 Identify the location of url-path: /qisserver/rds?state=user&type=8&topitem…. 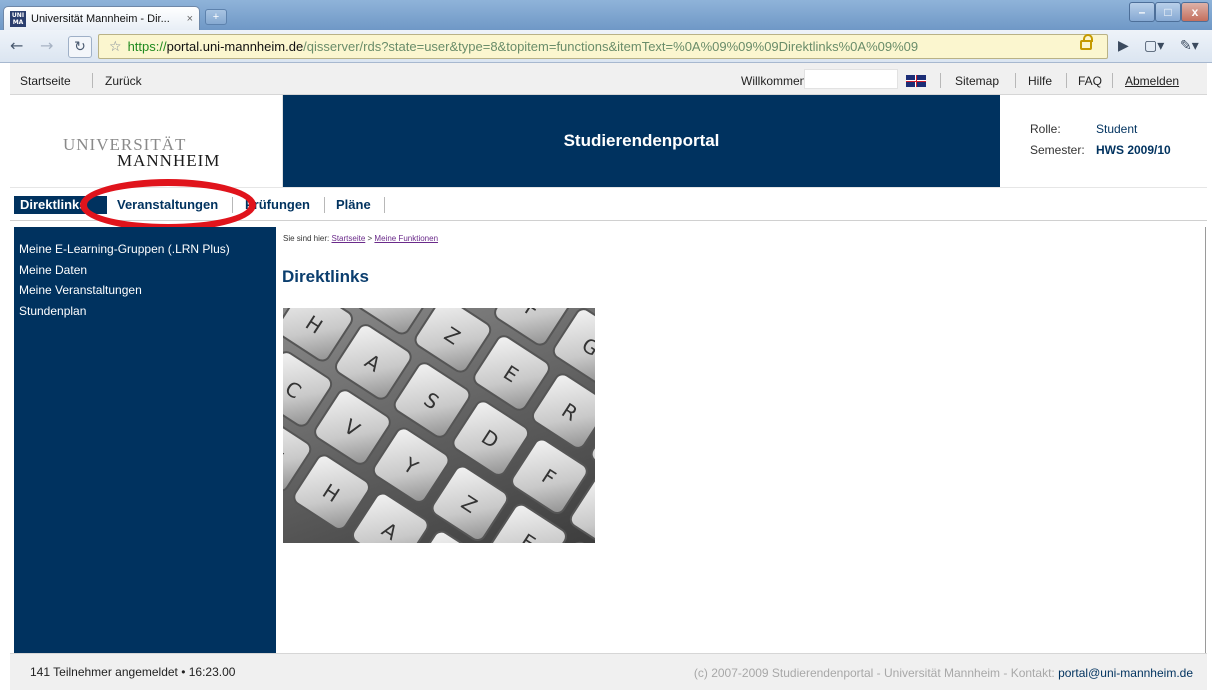
(611, 46).